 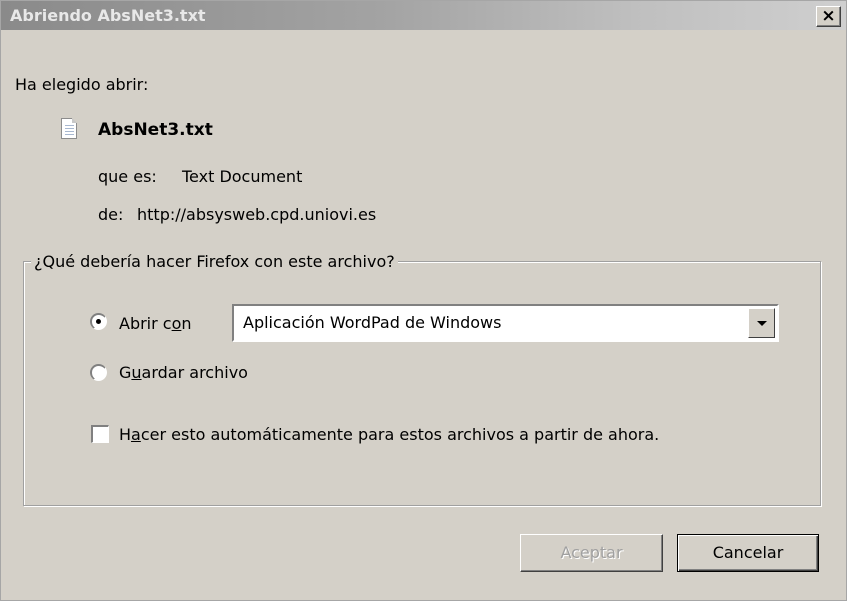 I want to click on chevron-down-icon, so click(x=762, y=323).